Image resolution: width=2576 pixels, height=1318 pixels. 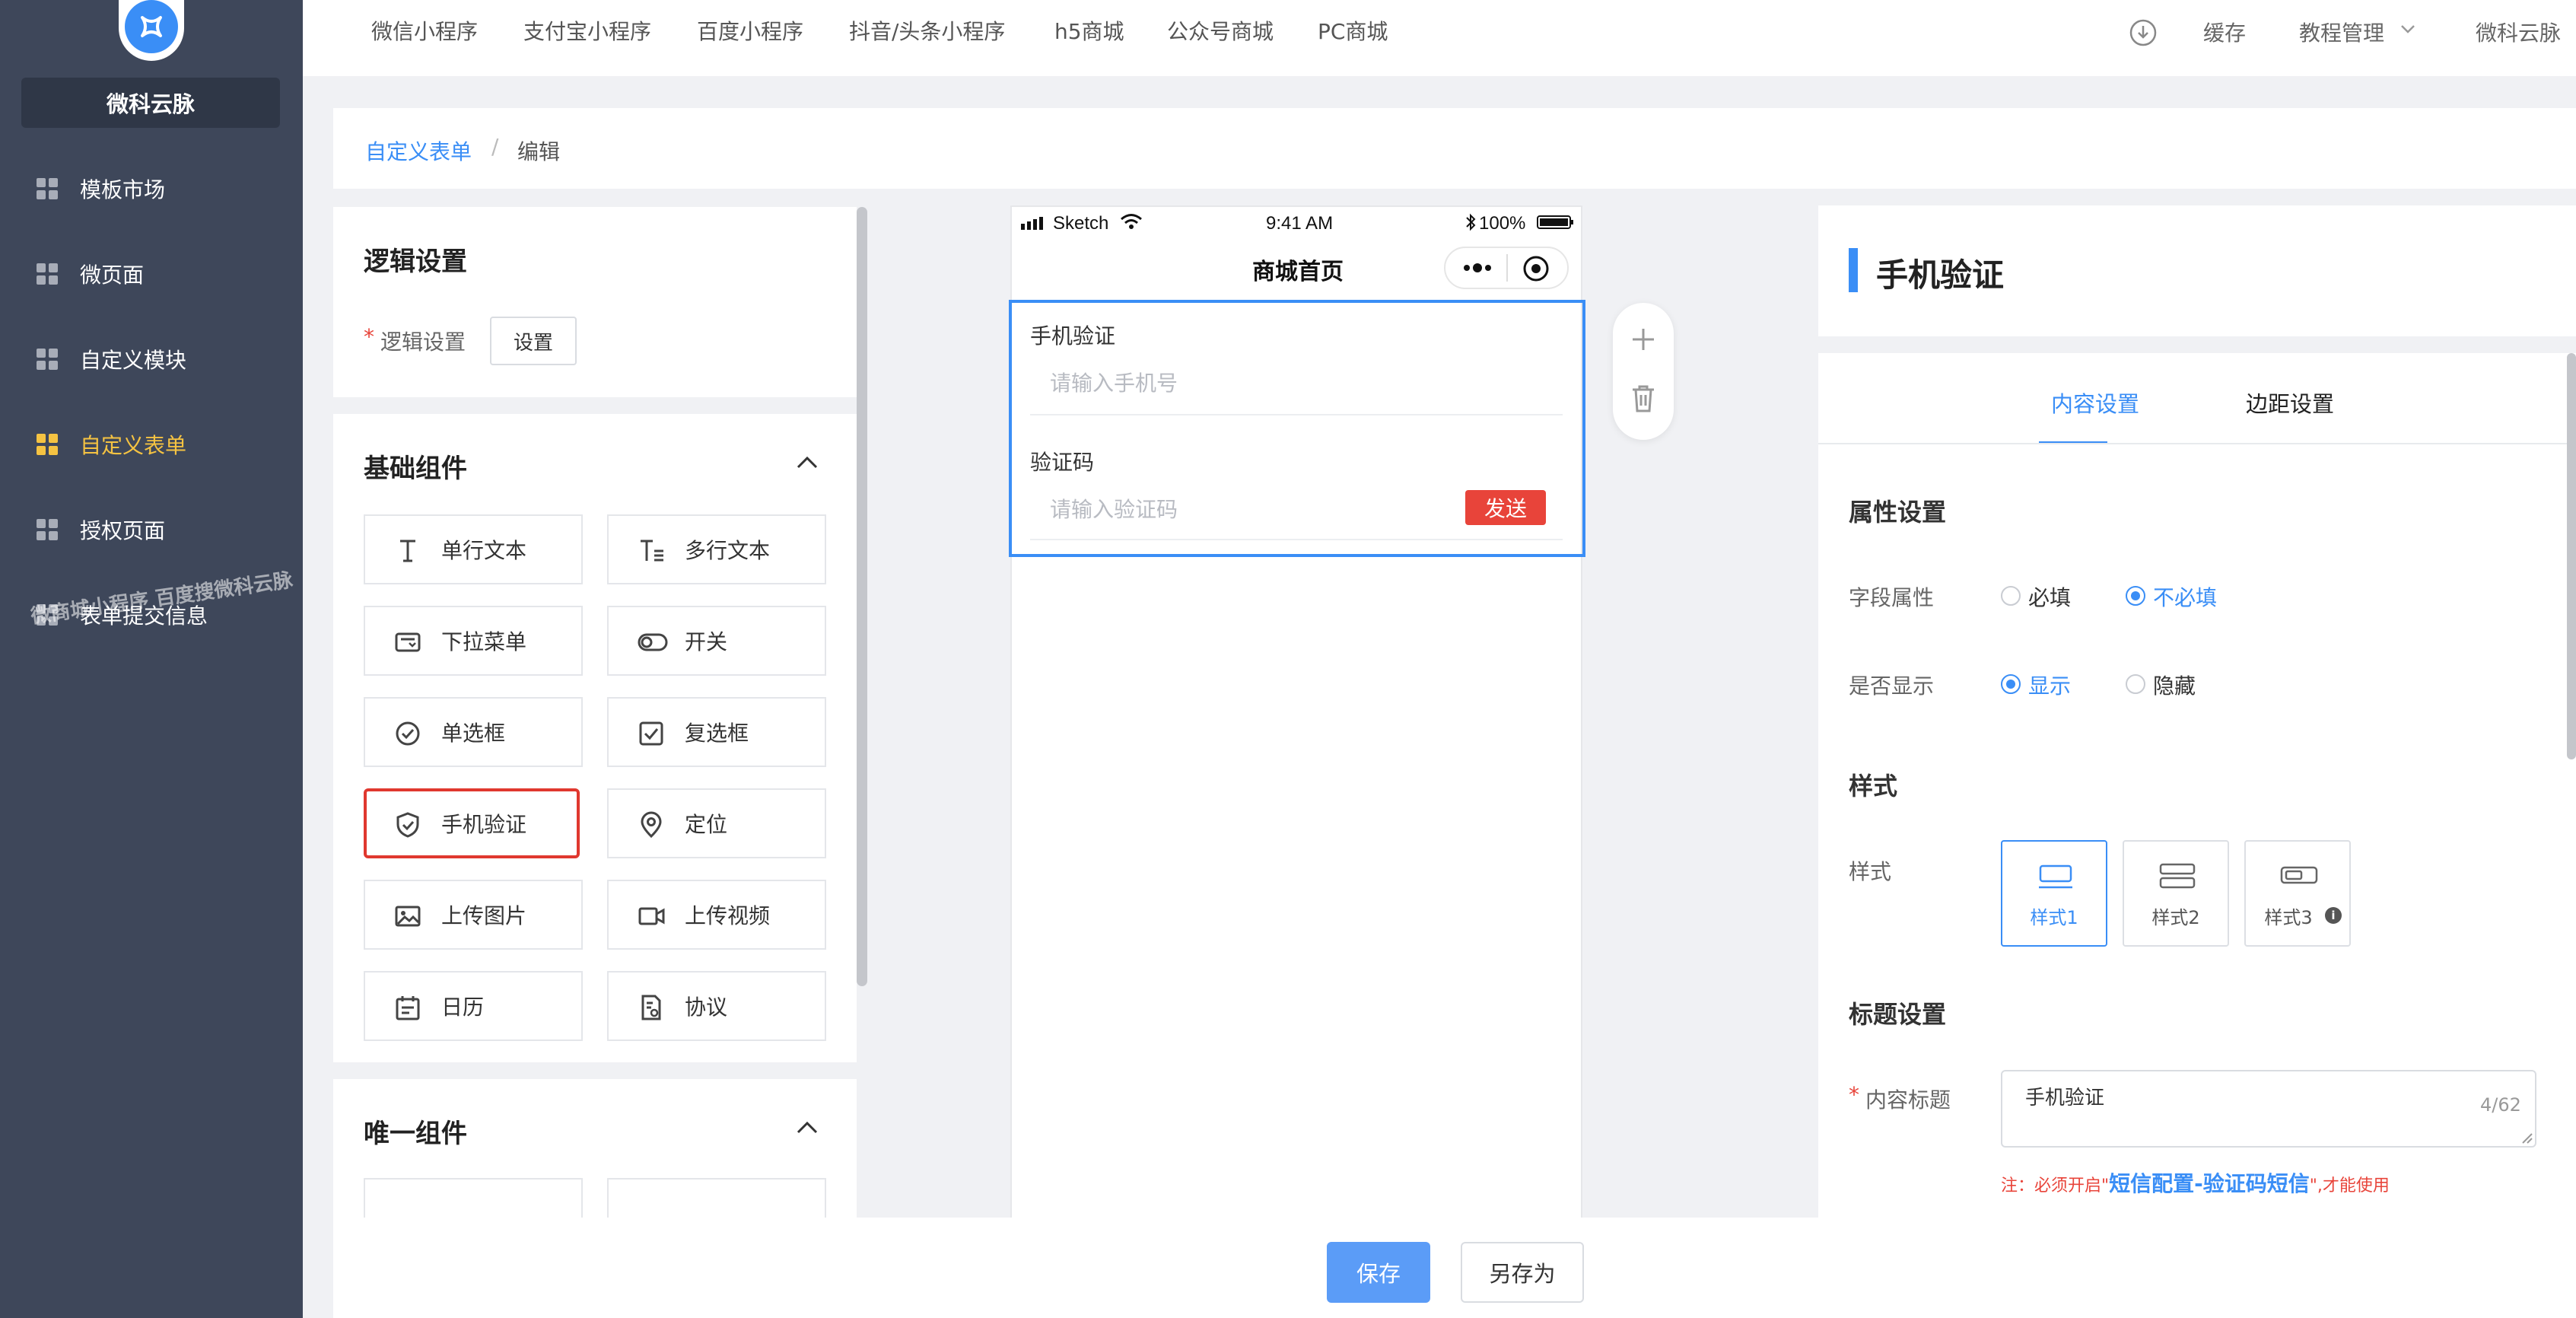 What do you see at coordinates (862, 597) in the screenshot?
I see `left-panel-scrollbar` at bounding box center [862, 597].